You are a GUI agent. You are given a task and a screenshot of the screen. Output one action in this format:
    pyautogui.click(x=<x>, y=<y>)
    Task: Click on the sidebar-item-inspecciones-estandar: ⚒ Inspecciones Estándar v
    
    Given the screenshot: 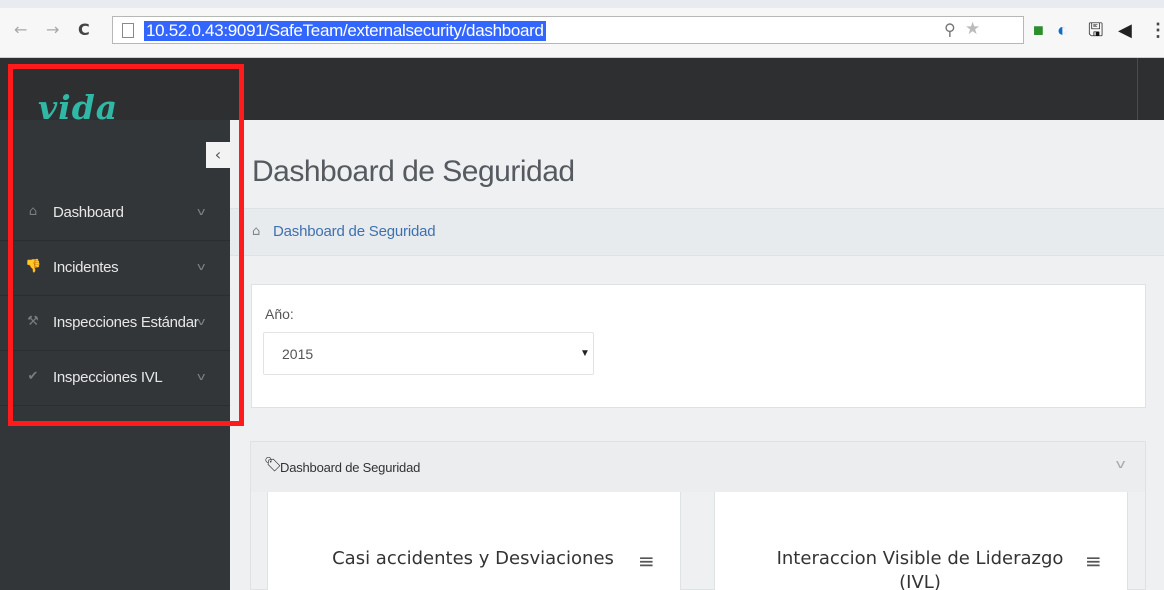 What is the action you would take?
    pyautogui.click(x=115, y=323)
    